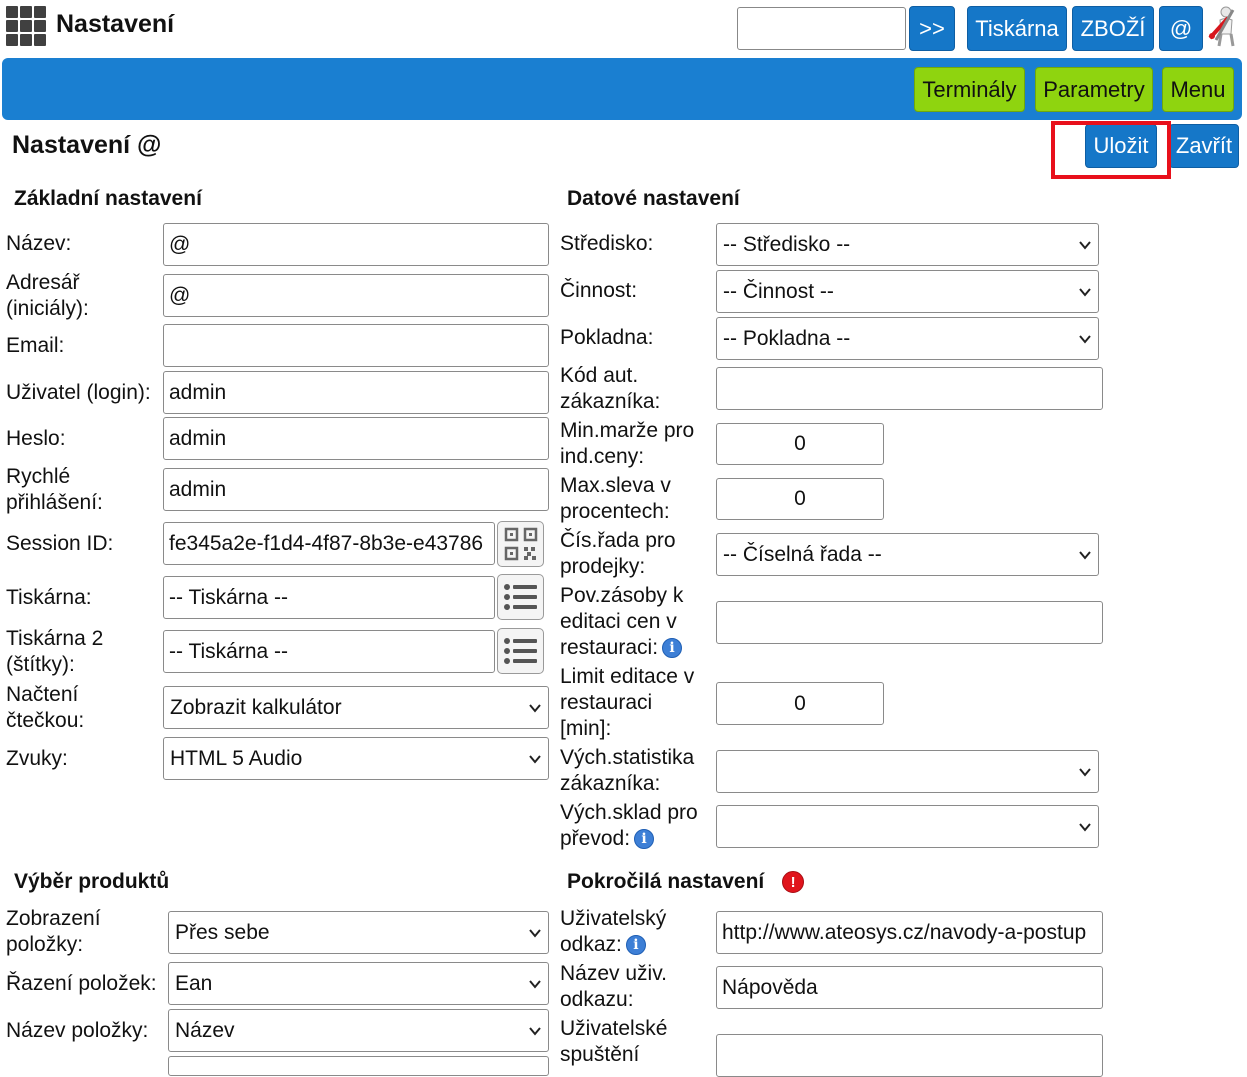  What do you see at coordinates (627, 770) in the screenshot?
I see `customer-stat-label: Vých.statistika zákazníka:` at bounding box center [627, 770].